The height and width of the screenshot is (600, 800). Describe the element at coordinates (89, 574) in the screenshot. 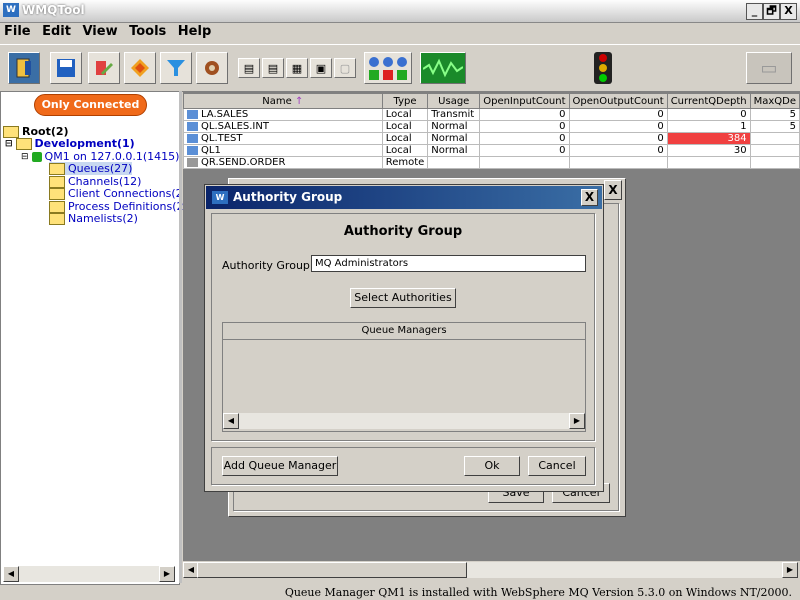

I see `tree-horizontal-scrollbar: ◀ ▶` at that location.